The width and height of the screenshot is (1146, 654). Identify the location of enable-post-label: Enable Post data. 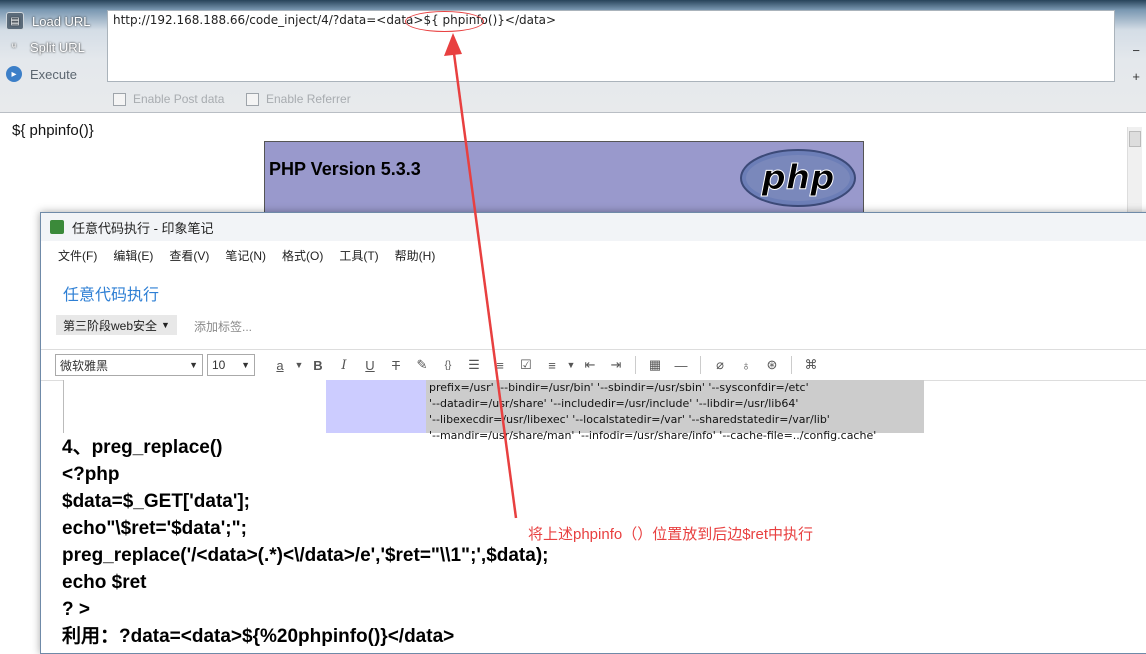
(179, 99).